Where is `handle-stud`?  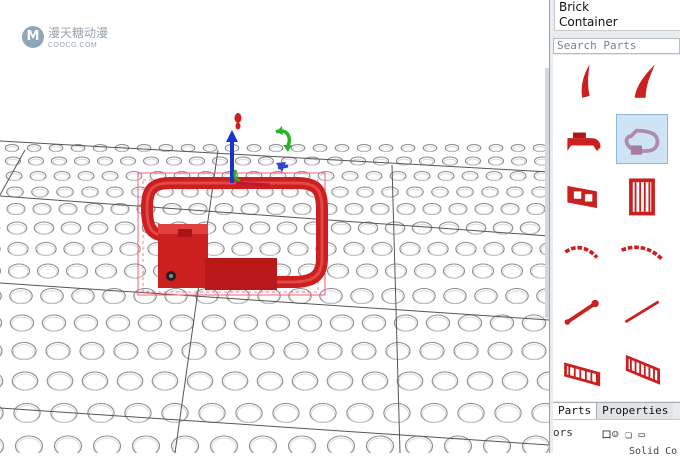 handle-stud is located at coordinates (185, 233).